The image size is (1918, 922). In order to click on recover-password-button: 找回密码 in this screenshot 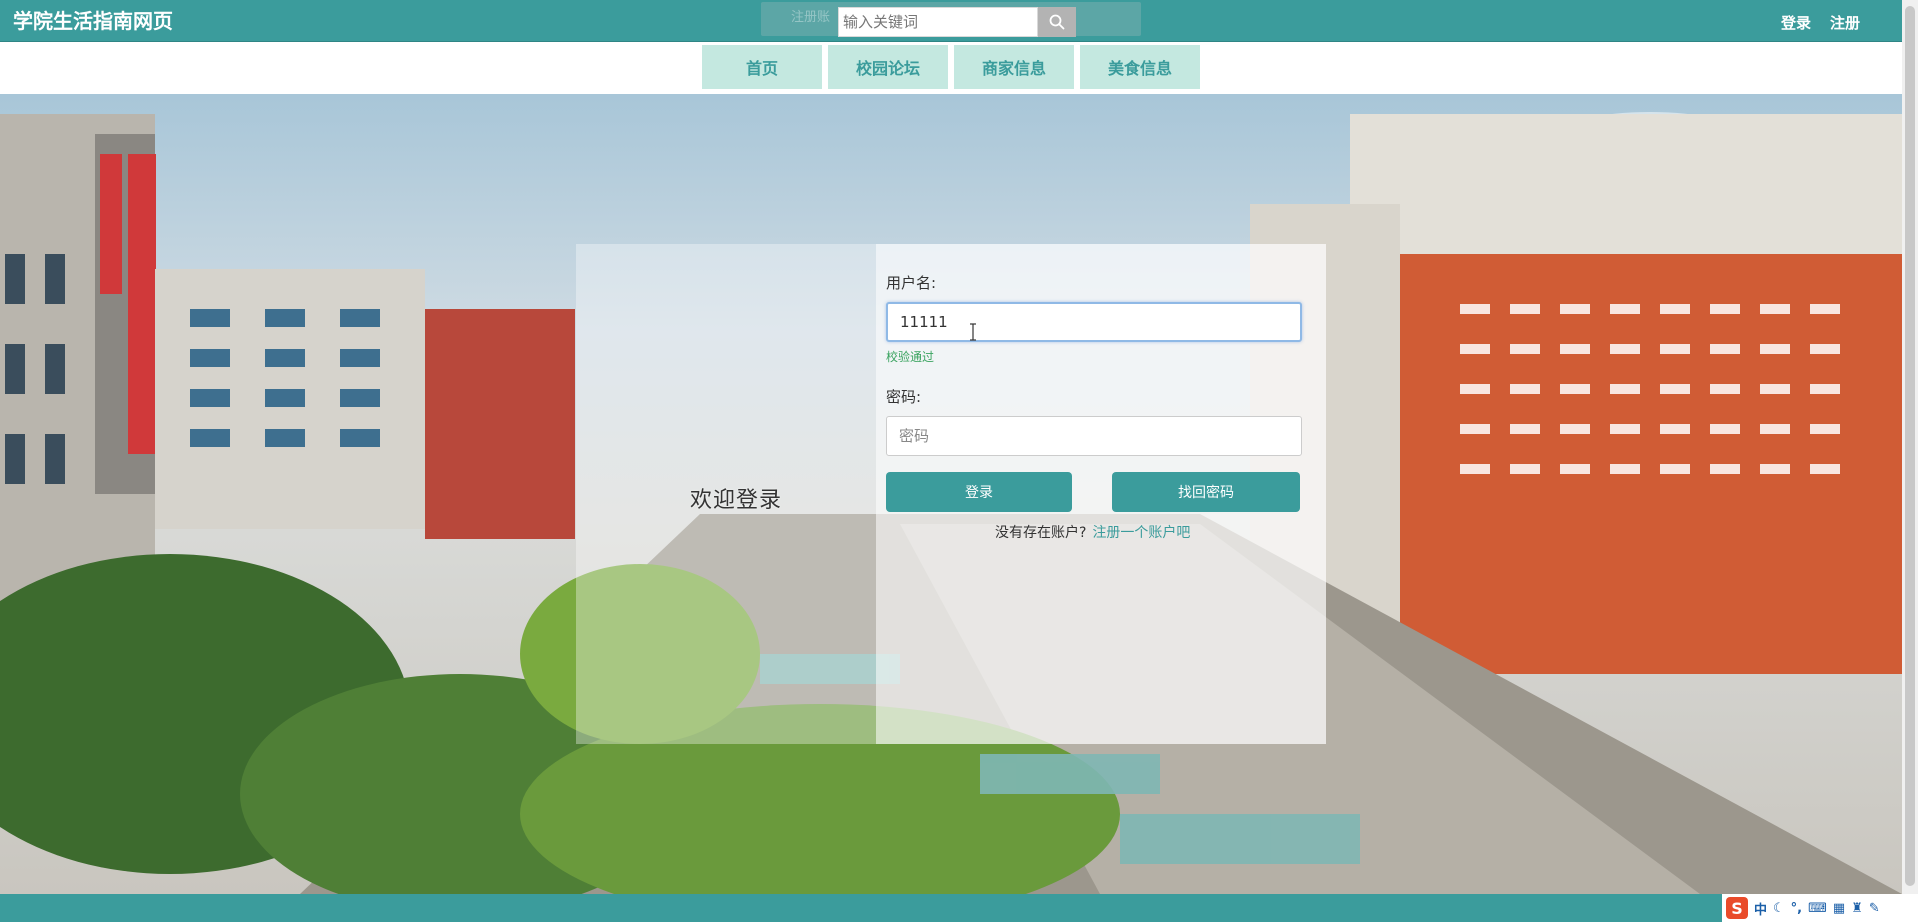, I will do `click(1206, 492)`.